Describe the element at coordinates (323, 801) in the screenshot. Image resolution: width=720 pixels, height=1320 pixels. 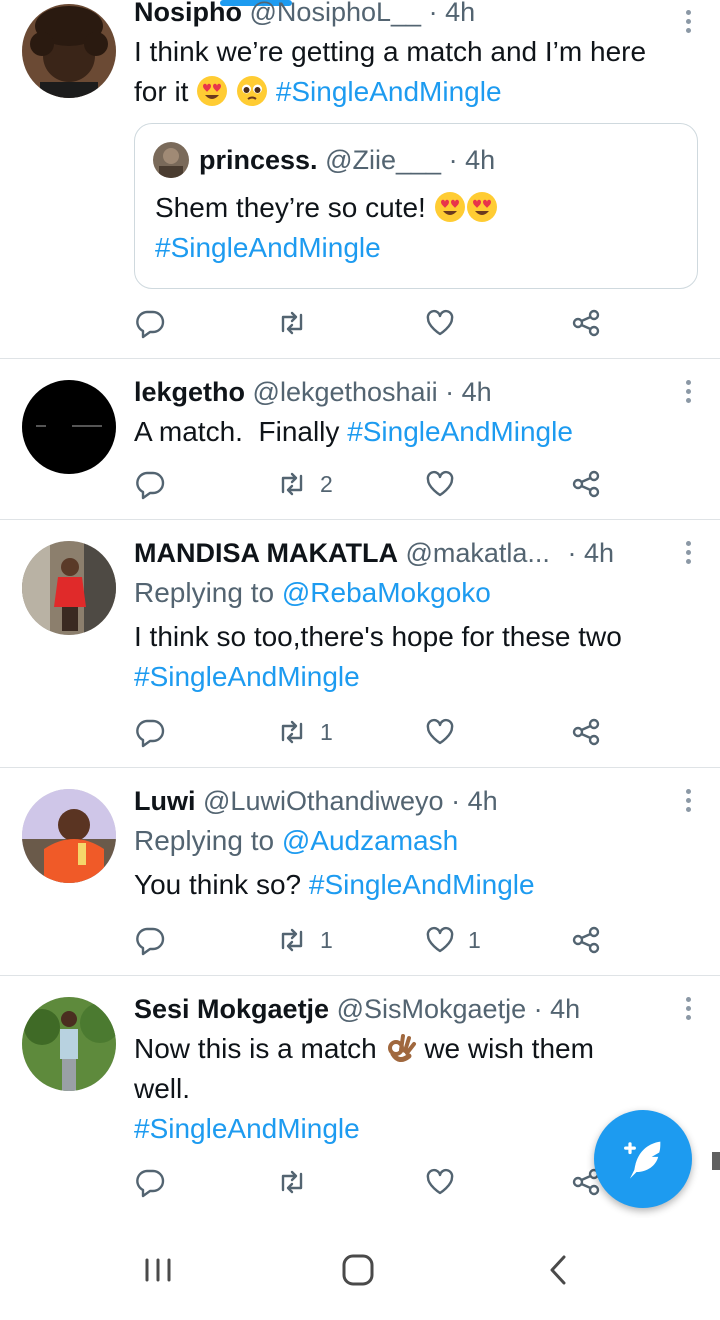
I see `user-handle: @LuwiOthandiweyo` at that location.